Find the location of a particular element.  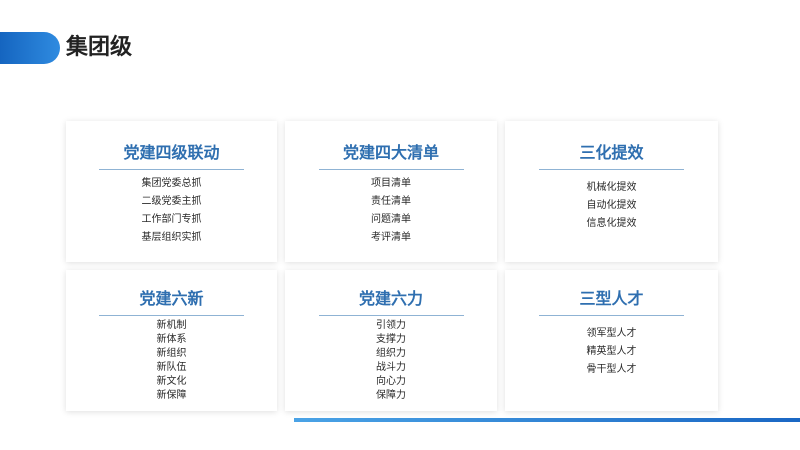

card-list: 机械化提效 自动化提效 信息化提效 is located at coordinates (612, 206).